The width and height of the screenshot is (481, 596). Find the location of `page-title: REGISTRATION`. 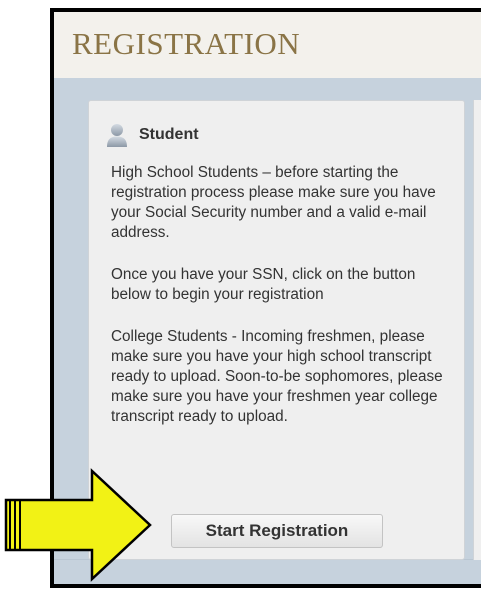

page-title: REGISTRATION is located at coordinates (186, 43).